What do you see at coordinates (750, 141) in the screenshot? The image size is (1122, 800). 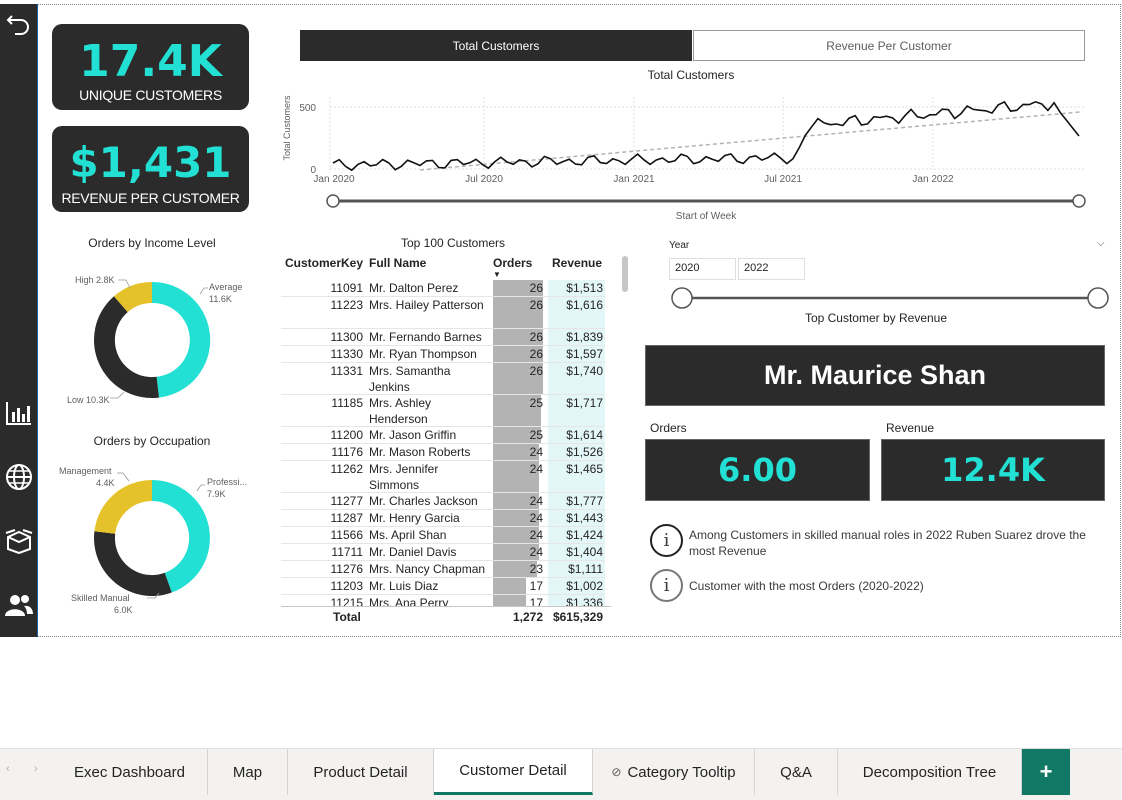 I see `trend-line` at bounding box center [750, 141].